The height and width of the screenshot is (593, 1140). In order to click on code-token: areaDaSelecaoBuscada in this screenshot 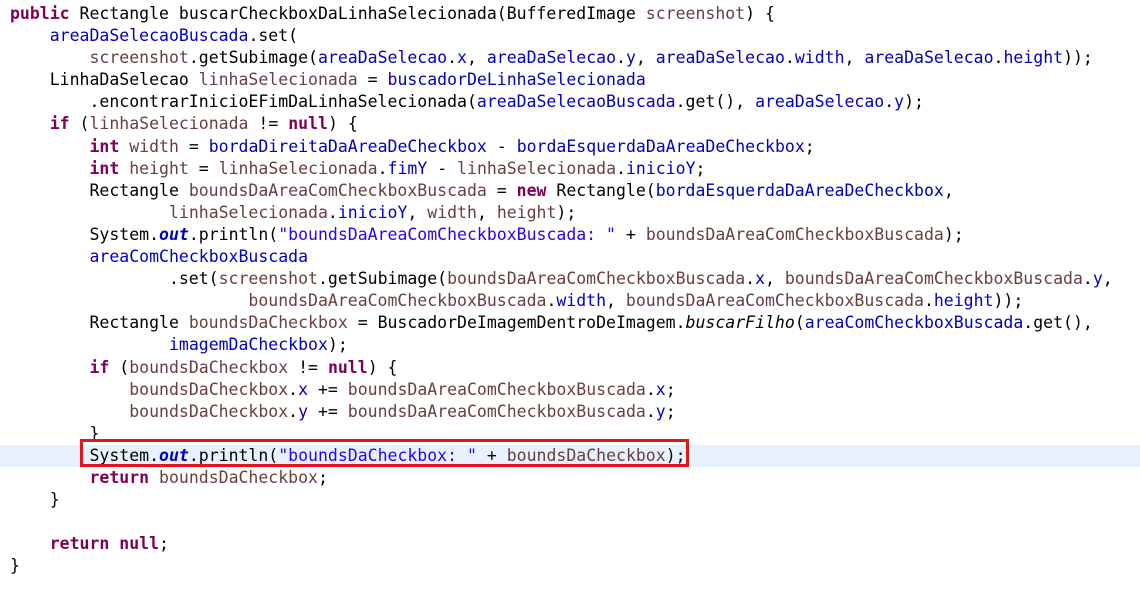, I will do `click(149, 36)`.